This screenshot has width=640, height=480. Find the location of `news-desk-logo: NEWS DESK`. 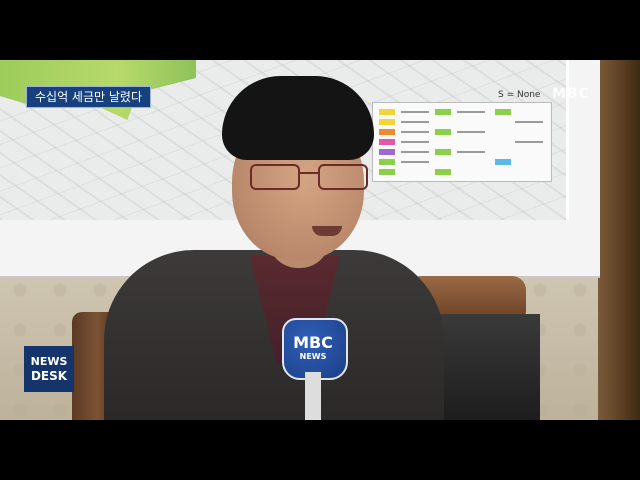

news-desk-logo: NEWS DESK is located at coordinates (49, 369).